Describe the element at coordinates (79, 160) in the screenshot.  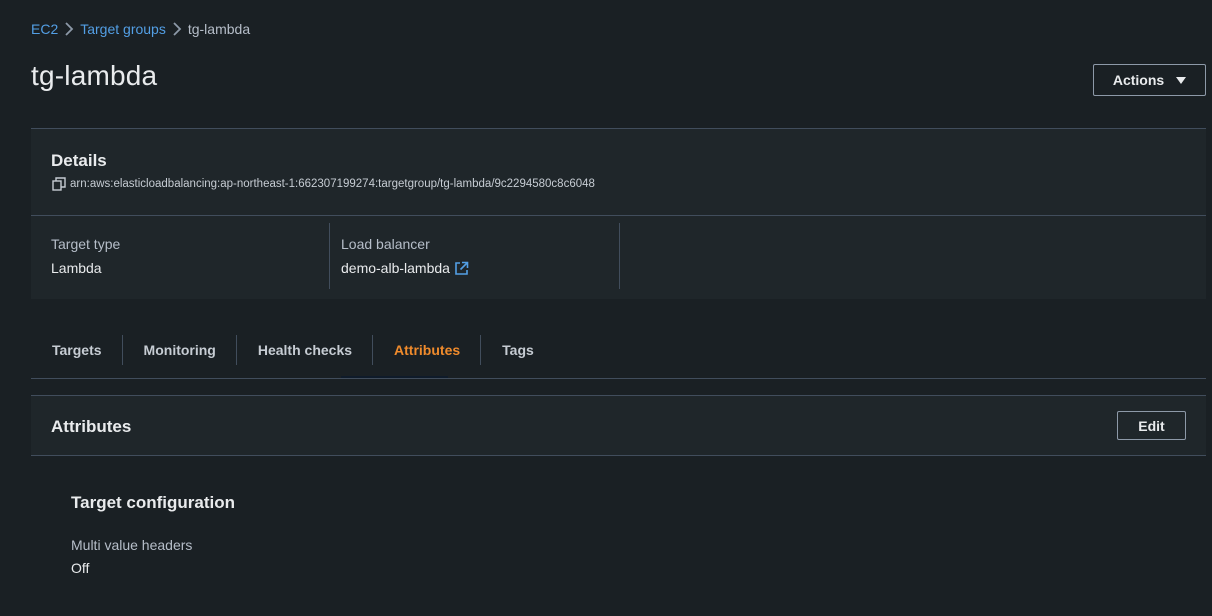
I see `details-title: Details` at that location.